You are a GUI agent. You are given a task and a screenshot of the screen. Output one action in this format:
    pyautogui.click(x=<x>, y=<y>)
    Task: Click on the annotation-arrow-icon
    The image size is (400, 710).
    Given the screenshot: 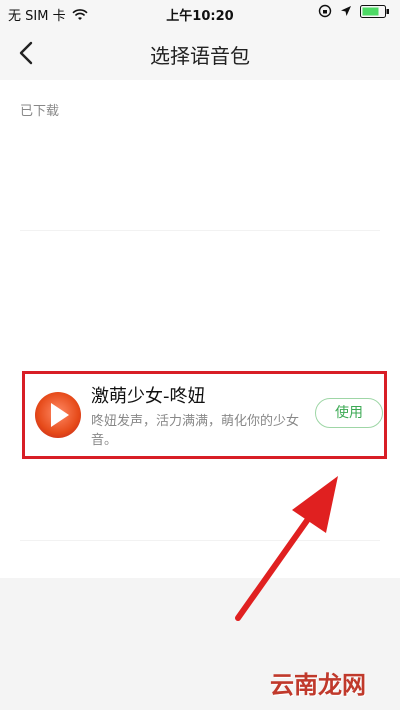 What is the action you would take?
    pyautogui.click(x=286, y=548)
    